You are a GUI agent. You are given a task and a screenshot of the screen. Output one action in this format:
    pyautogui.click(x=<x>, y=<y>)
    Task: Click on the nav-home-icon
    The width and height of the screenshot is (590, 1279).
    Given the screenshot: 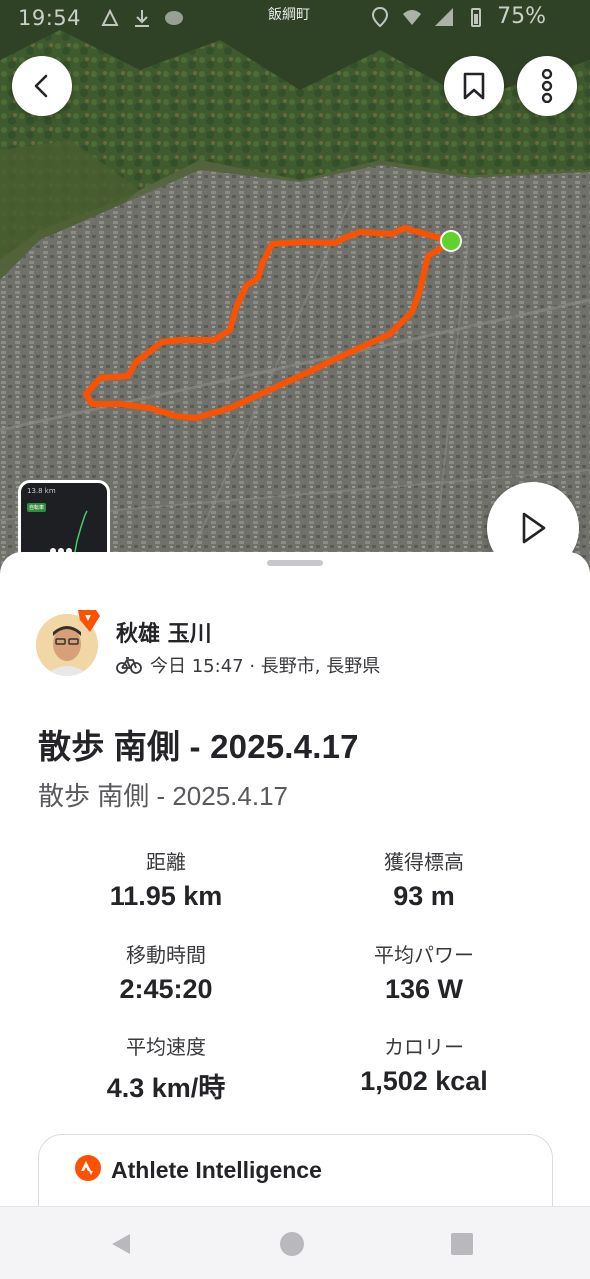 What is the action you would take?
    pyautogui.click(x=292, y=1244)
    